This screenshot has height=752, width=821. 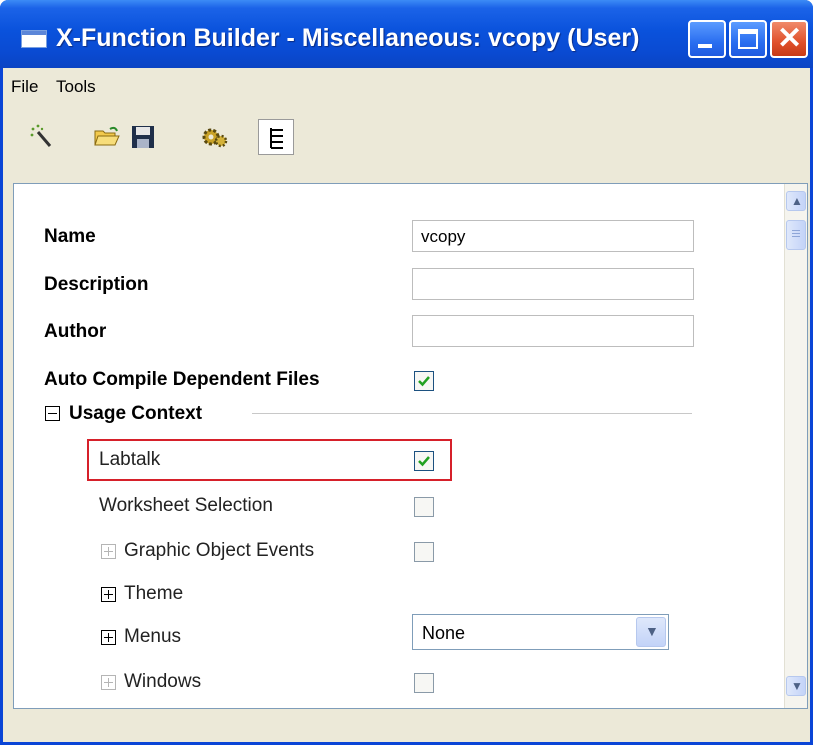 What do you see at coordinates (163, 681) in the screenshot?
I see `windows-label: Windows` at bounding box center [163, 681].